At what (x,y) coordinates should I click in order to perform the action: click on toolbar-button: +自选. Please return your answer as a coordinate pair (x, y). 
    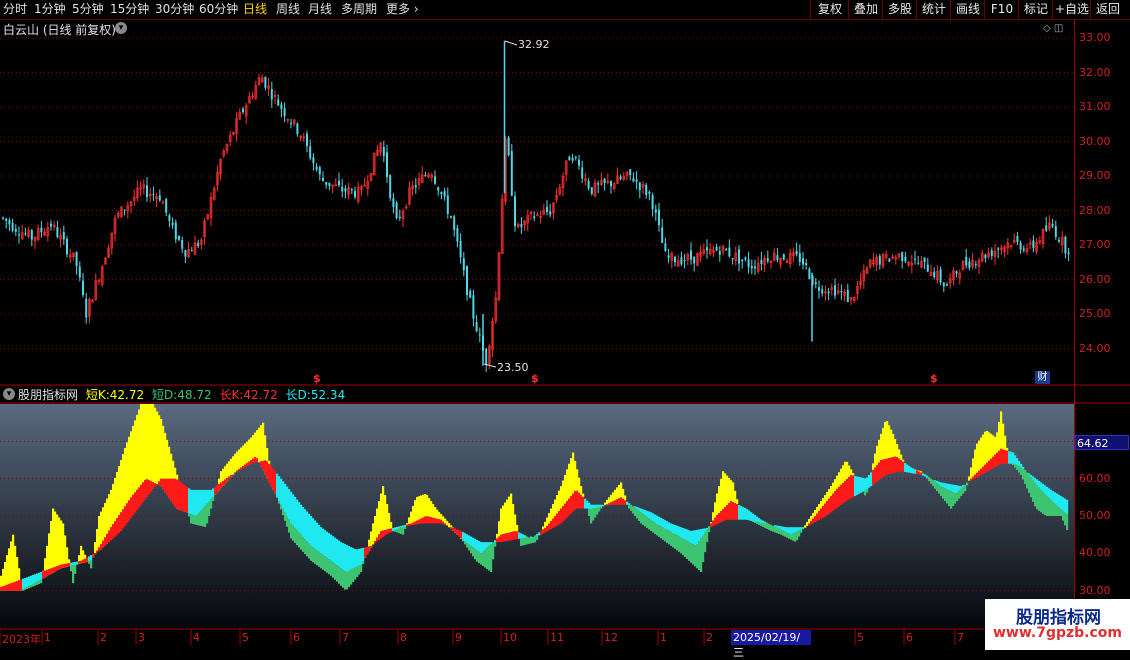
    Looking at the image, I should click on (1071, 9).